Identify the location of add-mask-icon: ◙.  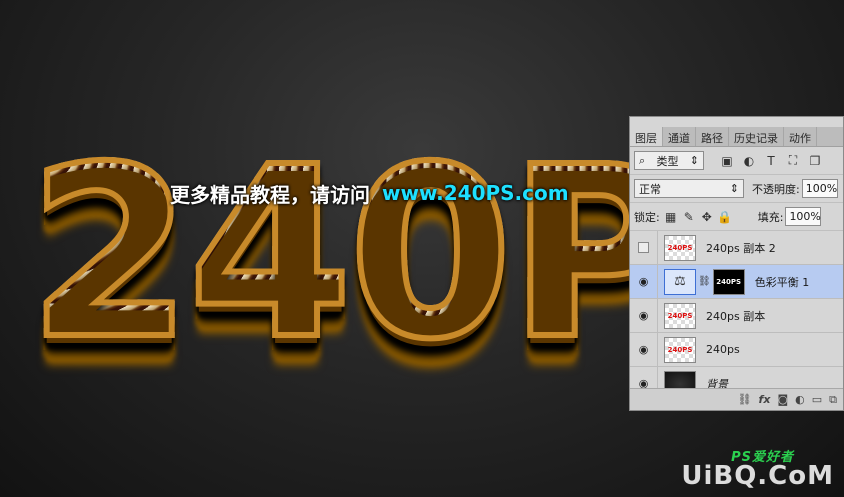
(782, 399).